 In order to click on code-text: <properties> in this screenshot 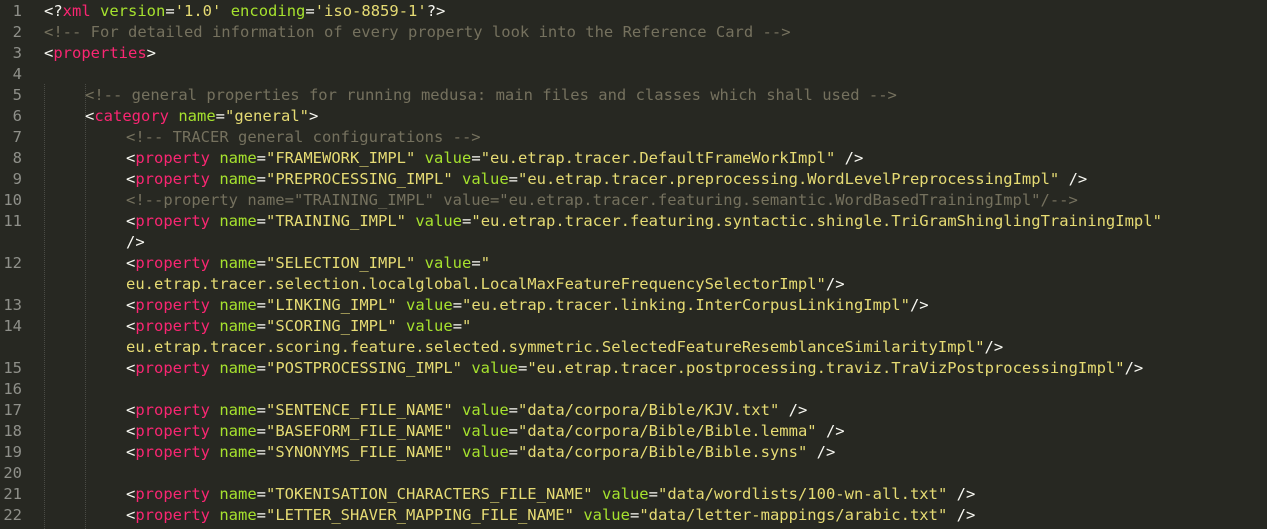, I will do `click(100, 53)`.